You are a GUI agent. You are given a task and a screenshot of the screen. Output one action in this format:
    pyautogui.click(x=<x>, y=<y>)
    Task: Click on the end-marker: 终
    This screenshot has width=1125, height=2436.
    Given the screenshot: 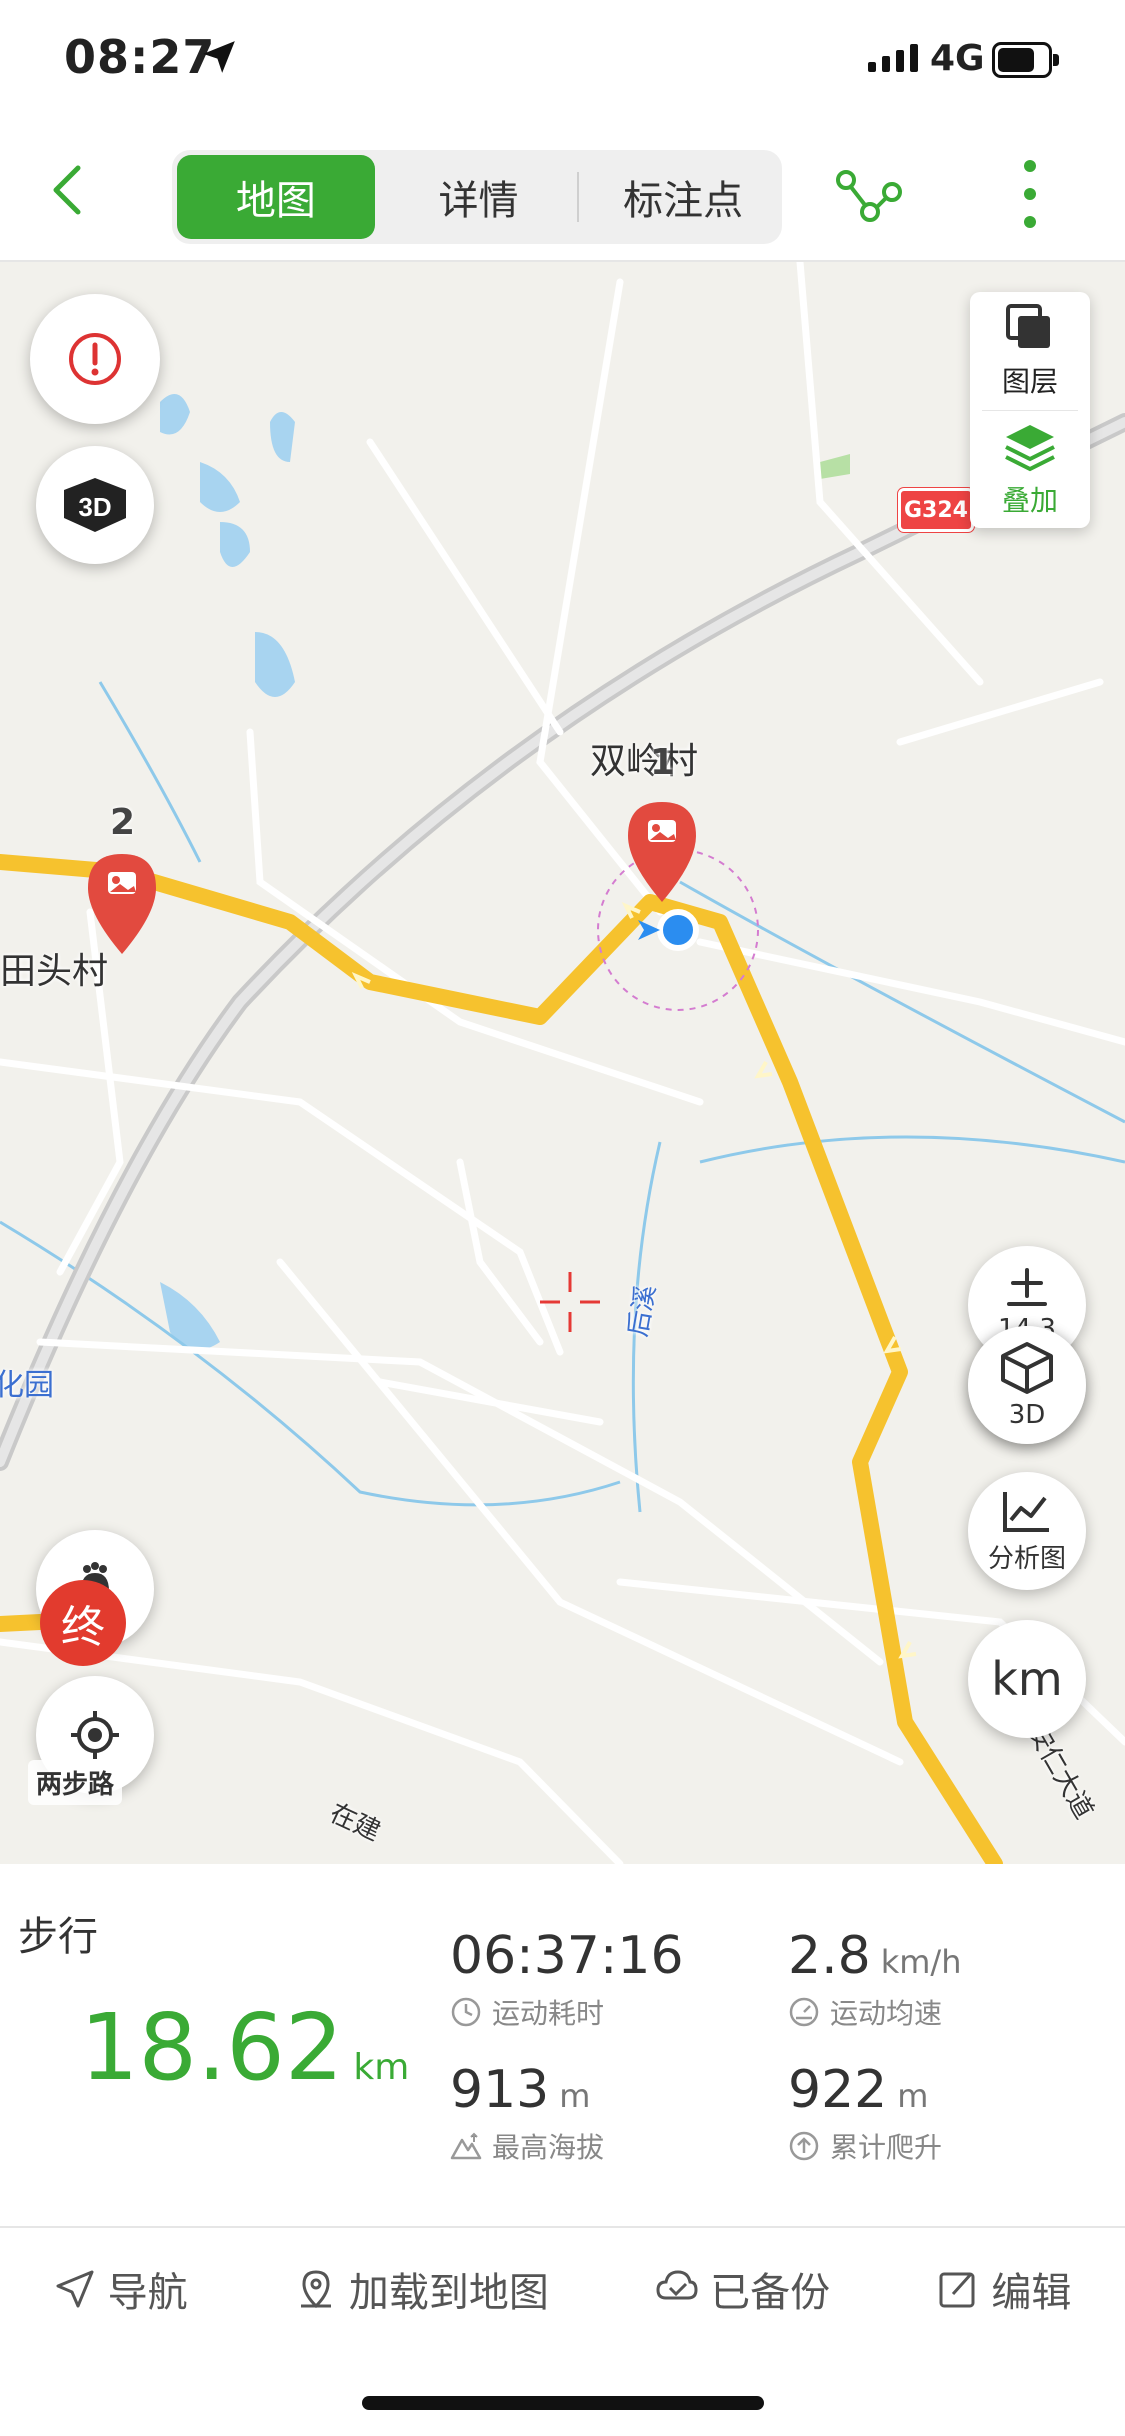 What is the action you would take?
    pyautogui.click(x=83, y=1623)
    